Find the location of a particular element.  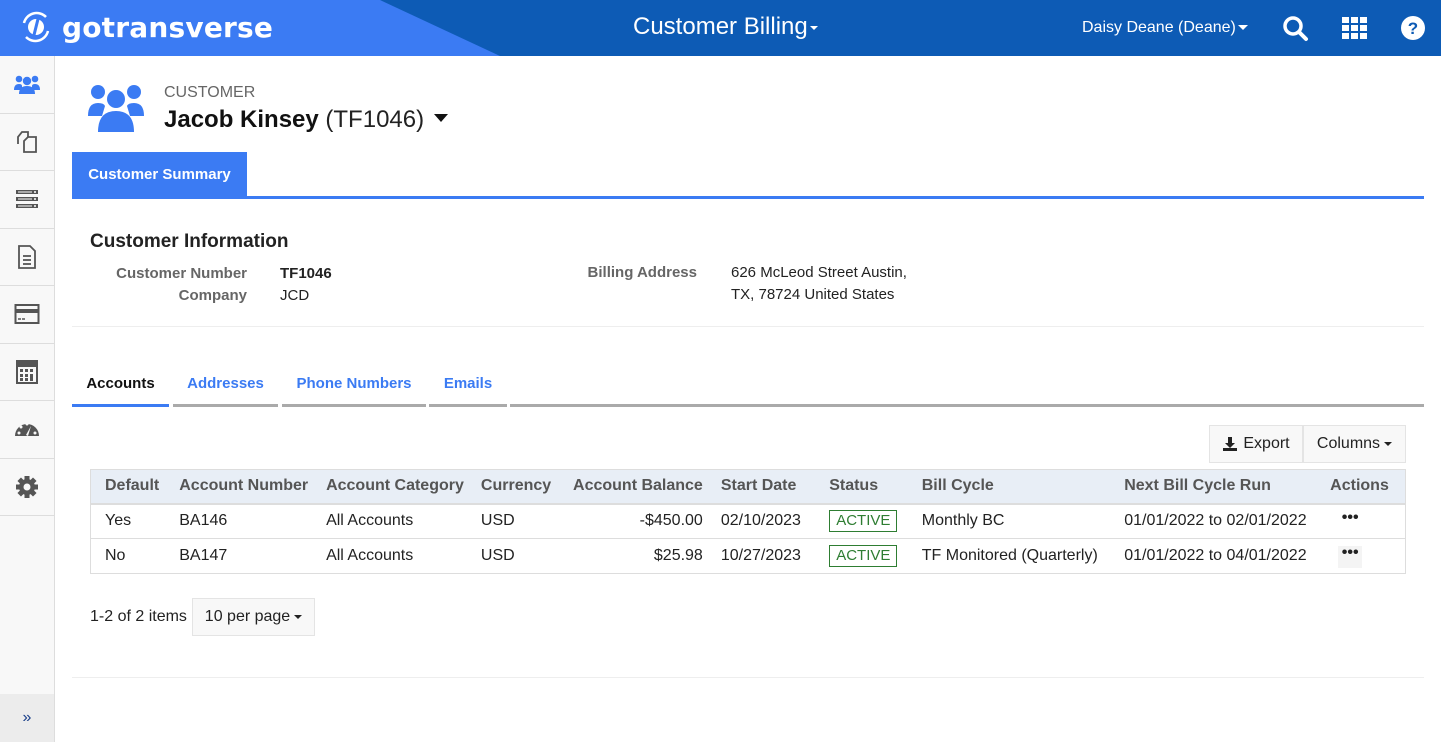

cell-status: ACTIVE is located at coordinates (861, 556).